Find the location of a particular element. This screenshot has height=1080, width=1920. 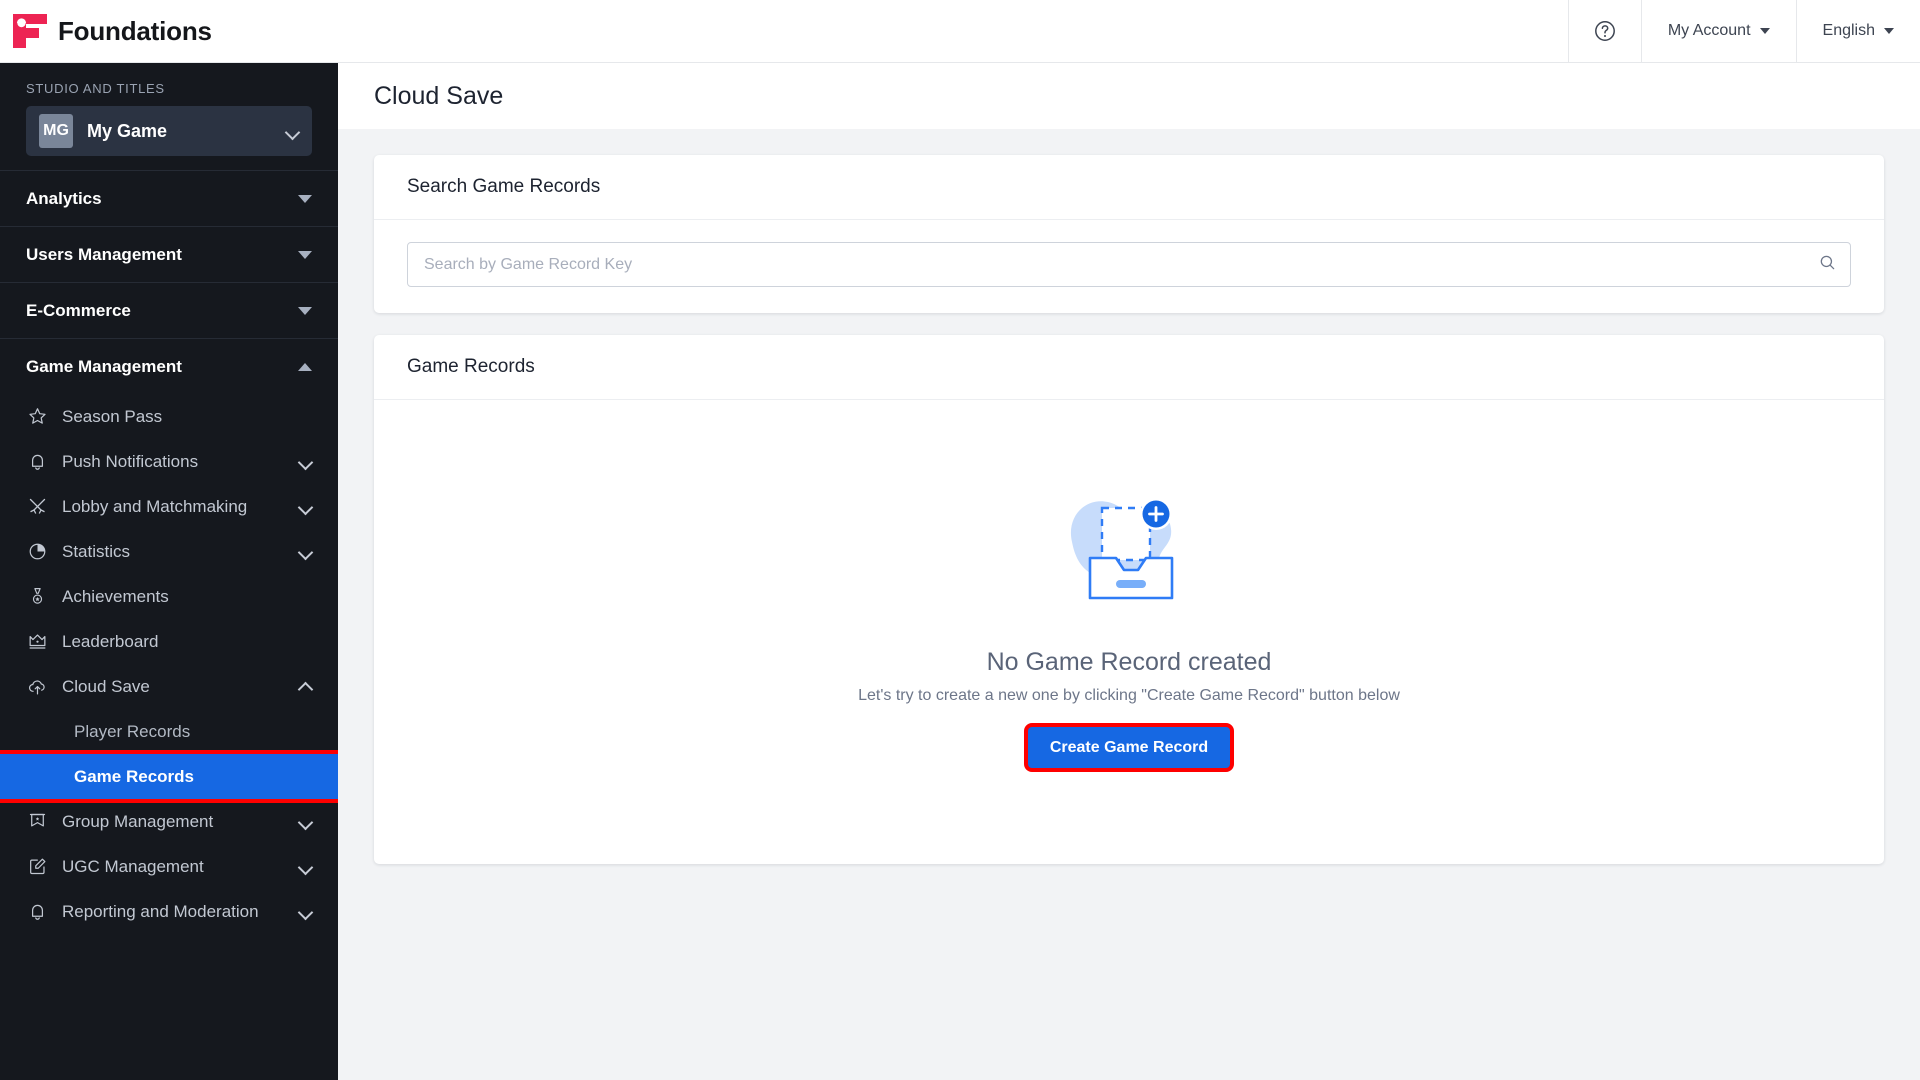

pie-chart-icon is located at coordinates (37, 552).